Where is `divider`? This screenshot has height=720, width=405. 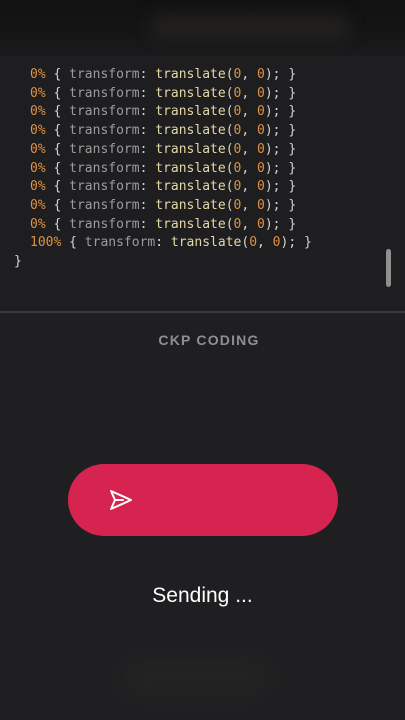
divider is located at coordinates (202, 312).